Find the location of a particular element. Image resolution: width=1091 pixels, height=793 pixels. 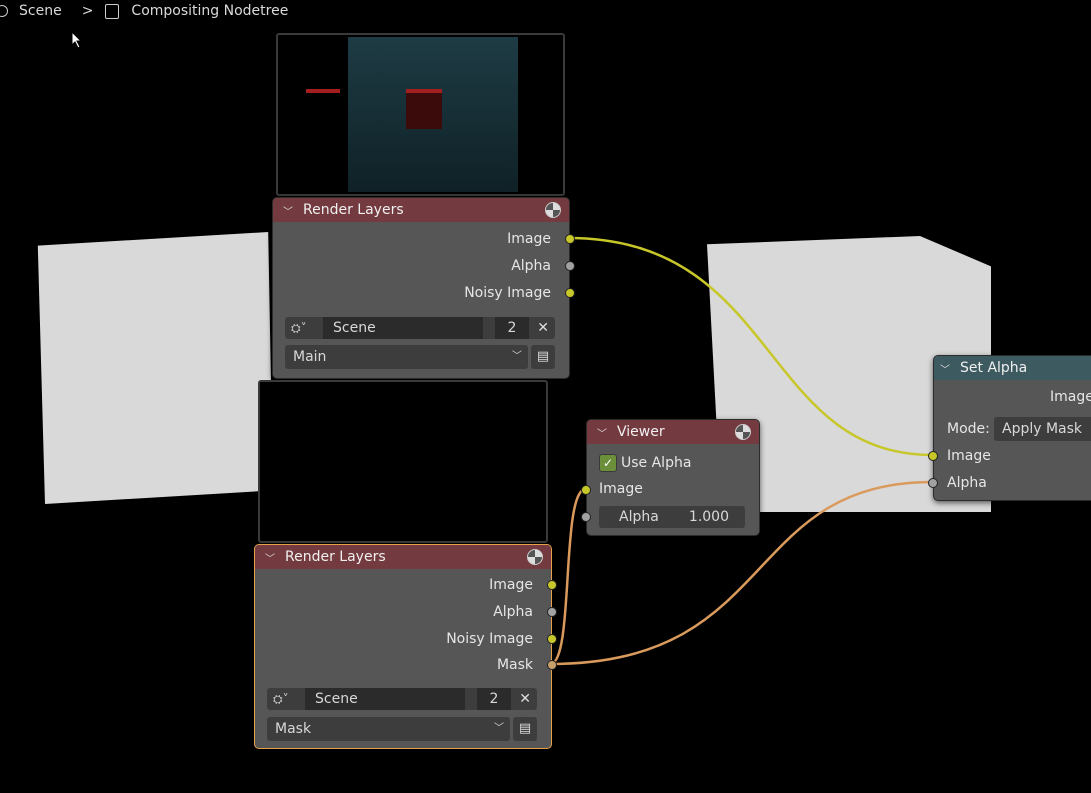

render-preview-top is located at coordinates (420, 114).